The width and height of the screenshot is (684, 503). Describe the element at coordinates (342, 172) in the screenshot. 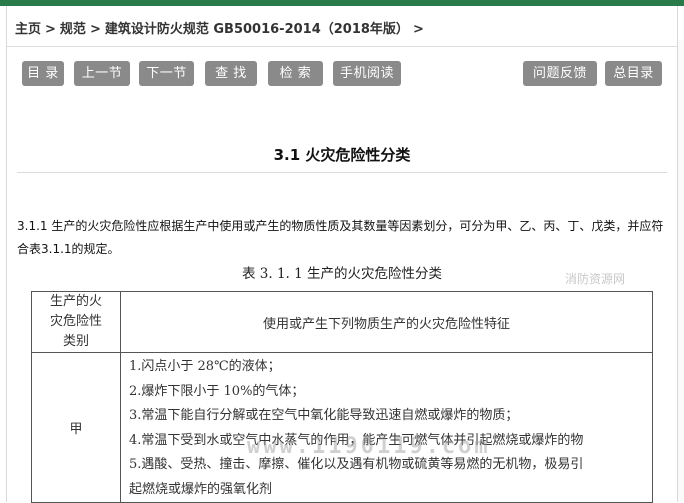

I see `title-divider` at that location.